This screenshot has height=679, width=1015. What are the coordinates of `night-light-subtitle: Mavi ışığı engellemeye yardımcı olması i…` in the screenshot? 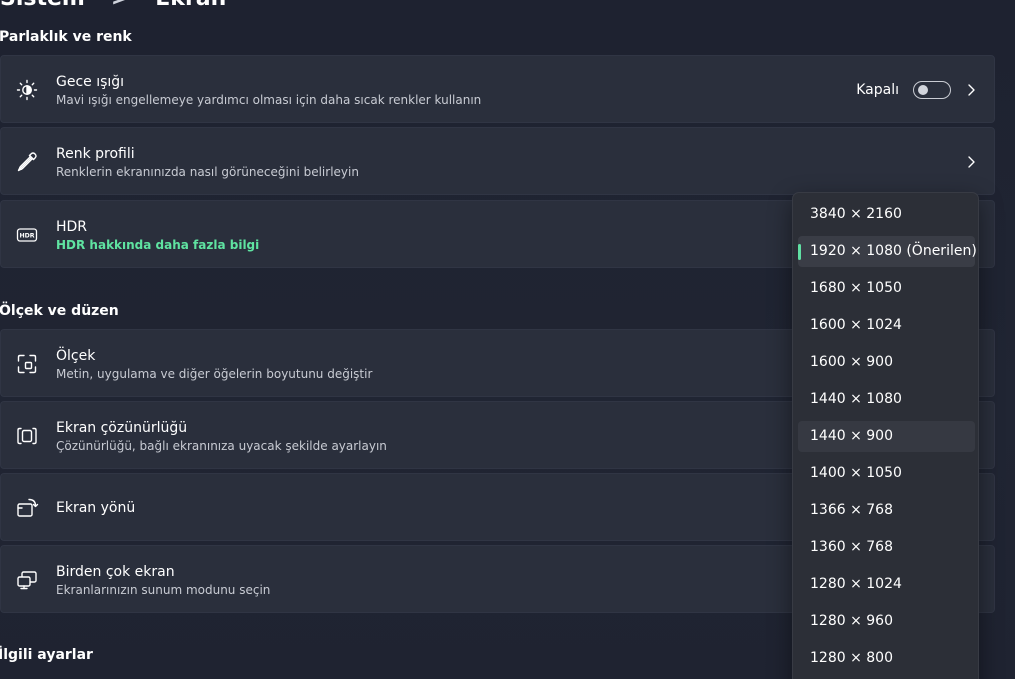 It's located at (269, 100).